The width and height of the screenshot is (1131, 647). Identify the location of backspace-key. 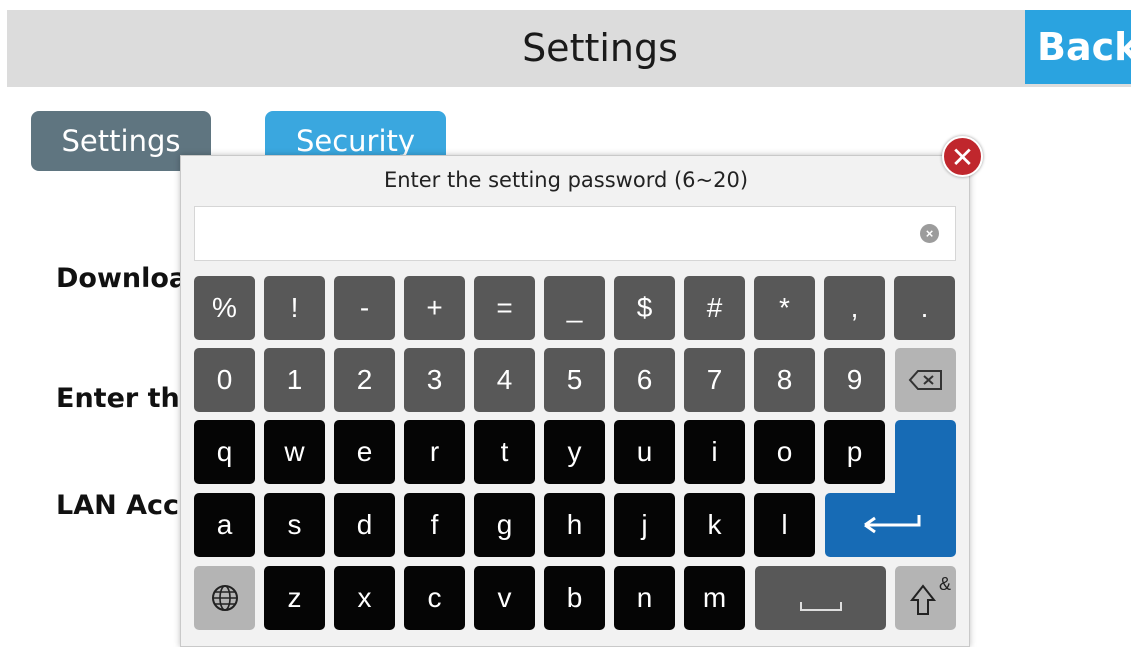
(925, 380).